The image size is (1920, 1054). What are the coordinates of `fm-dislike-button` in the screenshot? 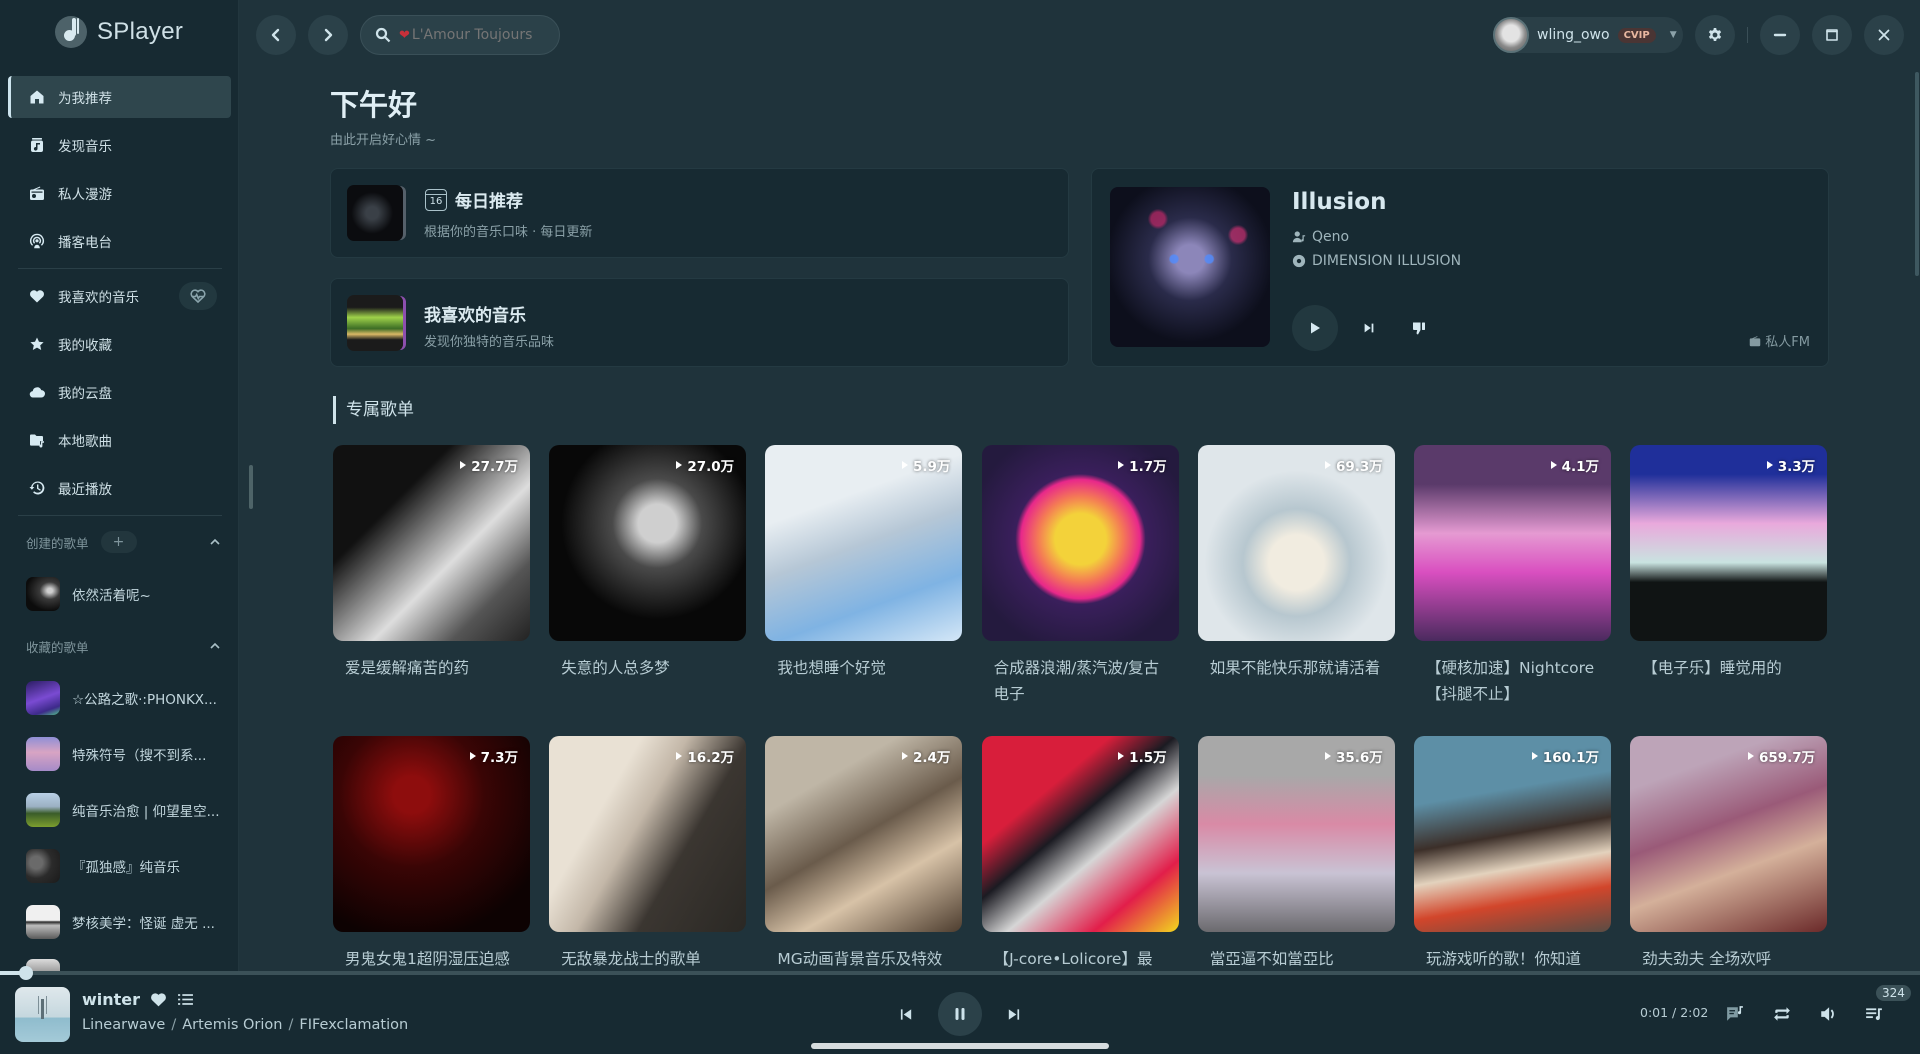 It's located at (1419, 328).